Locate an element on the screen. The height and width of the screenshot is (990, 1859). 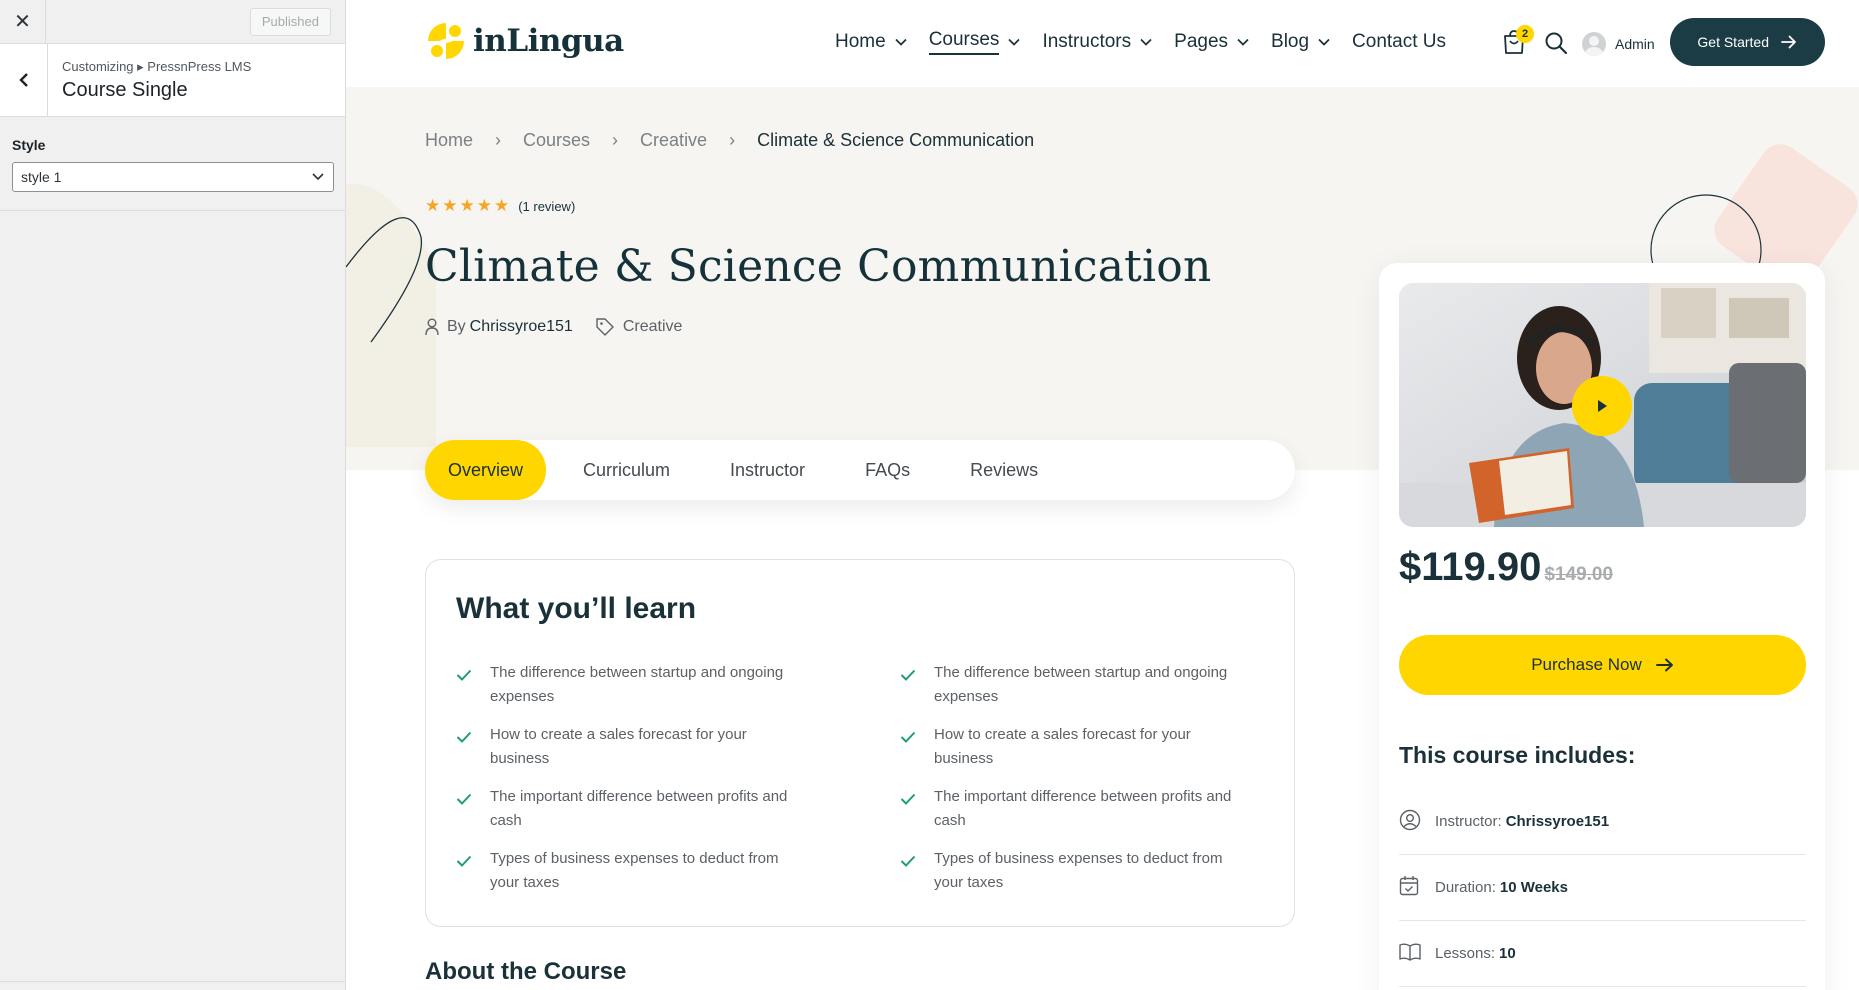
back-button is located at coordinates (24, 80).